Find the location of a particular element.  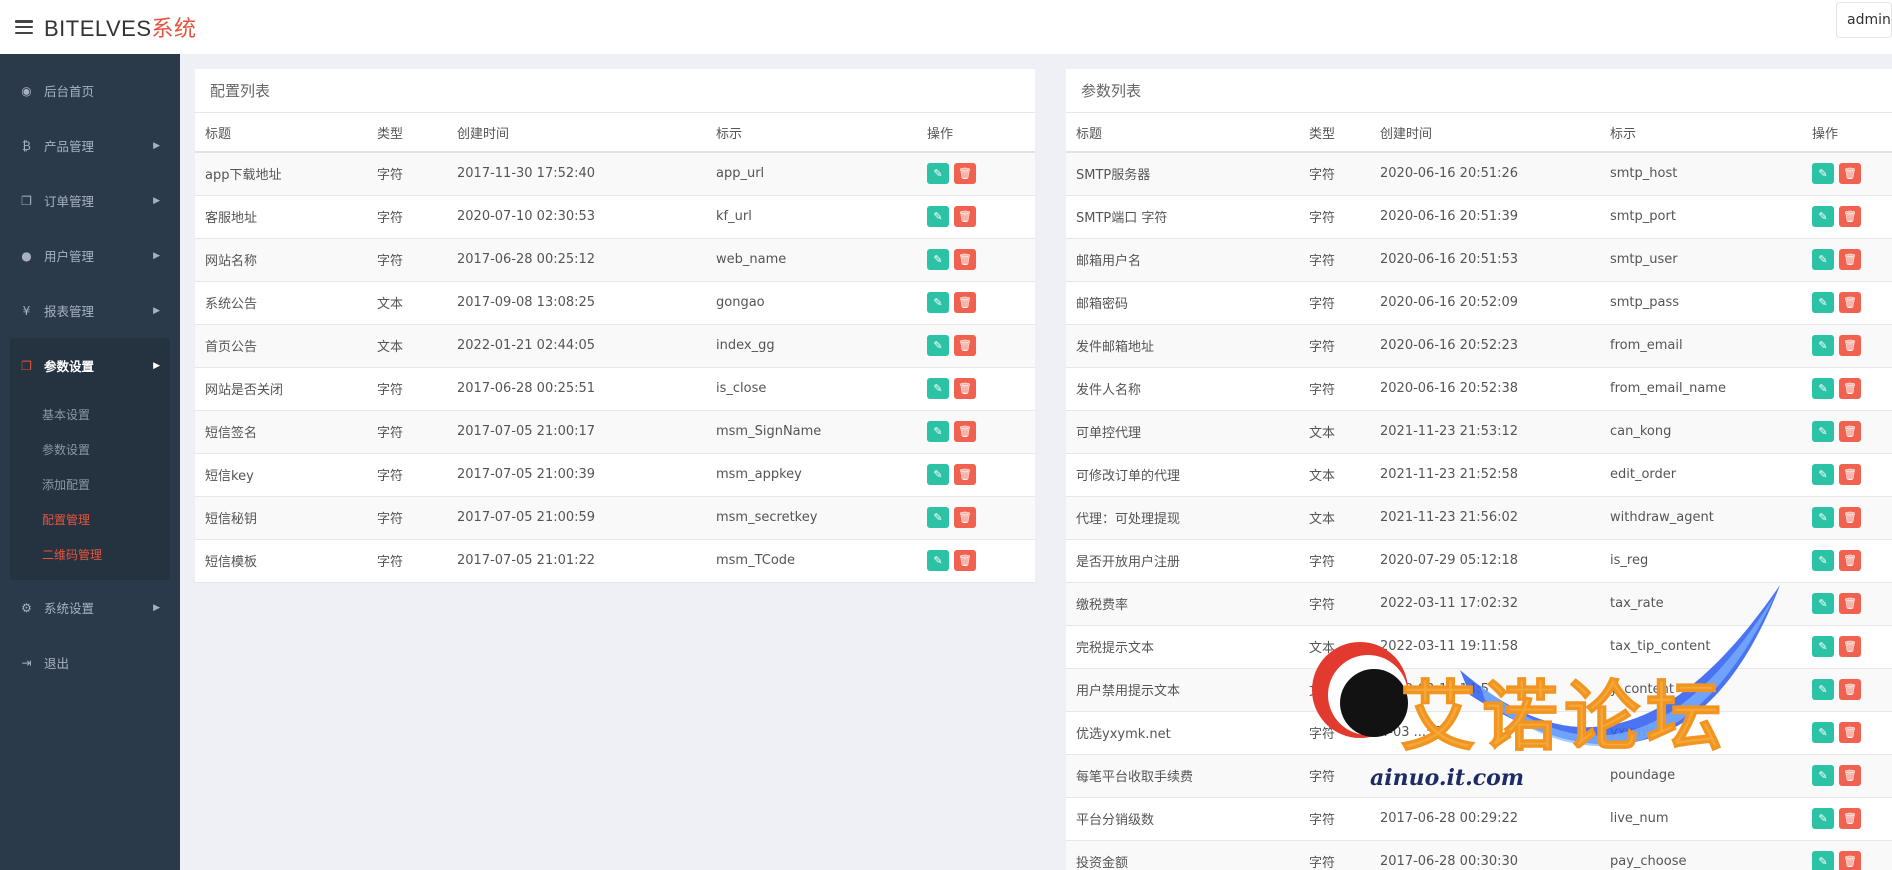

table-cell: 发件人名称 is located at coordinates (1182, 389).